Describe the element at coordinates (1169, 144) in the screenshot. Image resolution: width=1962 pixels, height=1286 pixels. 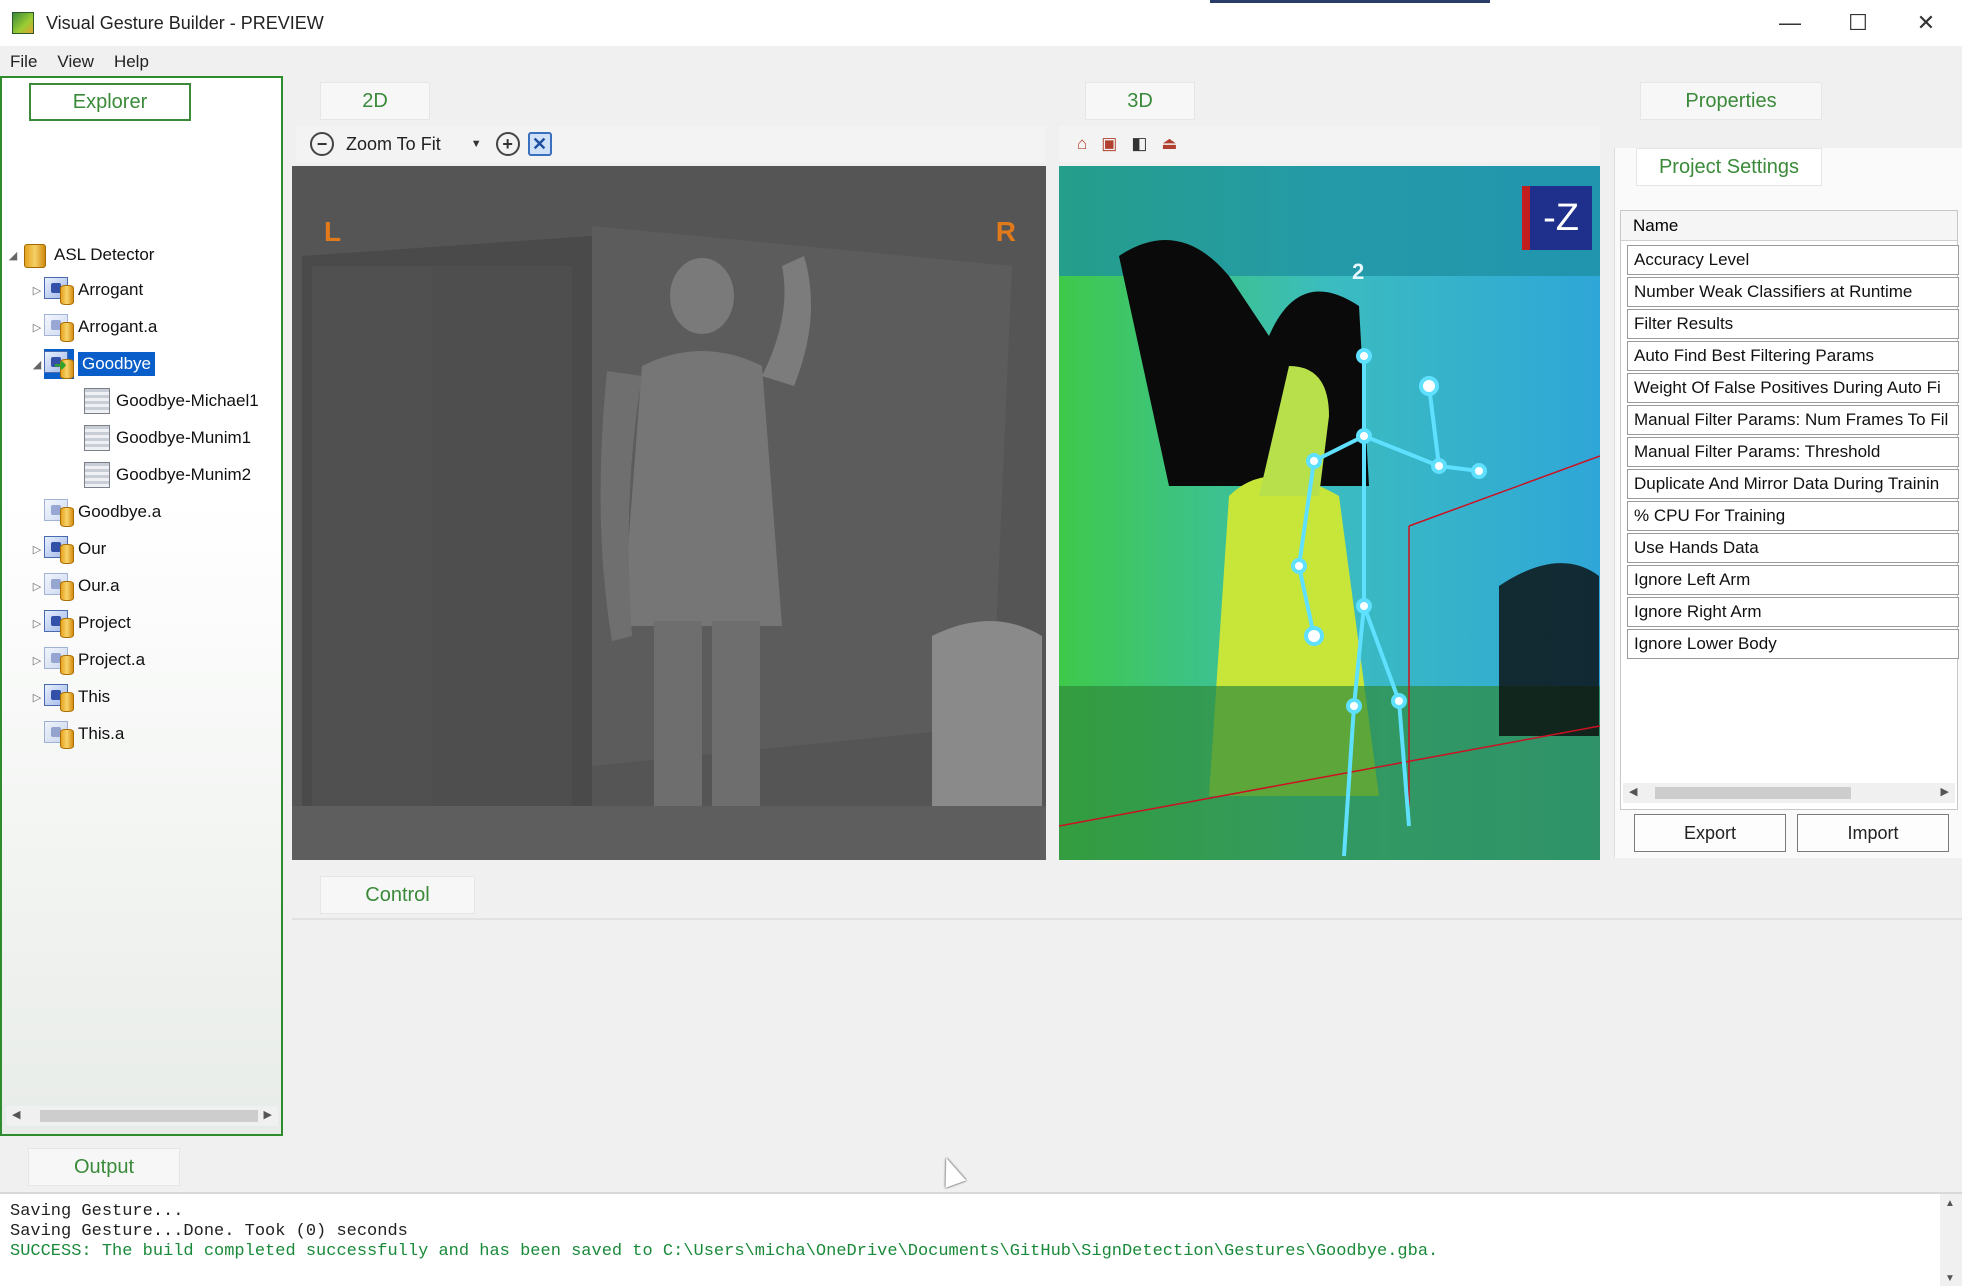
I see `top-view-icon: ⏏` at that location.